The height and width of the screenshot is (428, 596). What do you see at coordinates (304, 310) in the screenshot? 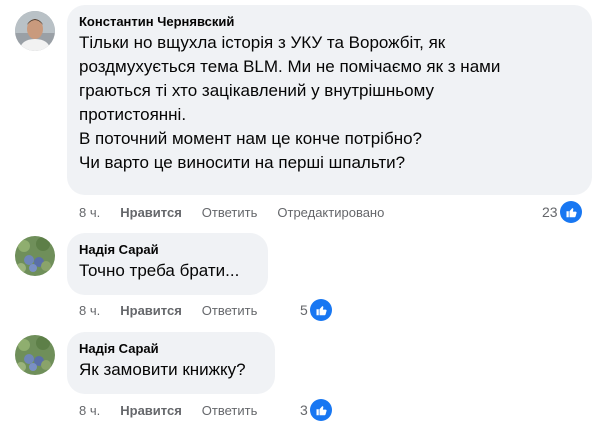
I see `reaction-number: 5` at bounding box center [304, 310].